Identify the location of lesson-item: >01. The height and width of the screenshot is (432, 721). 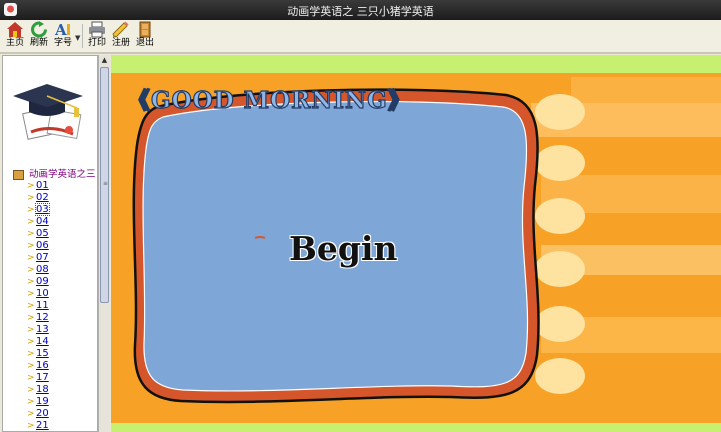
(38, 186).